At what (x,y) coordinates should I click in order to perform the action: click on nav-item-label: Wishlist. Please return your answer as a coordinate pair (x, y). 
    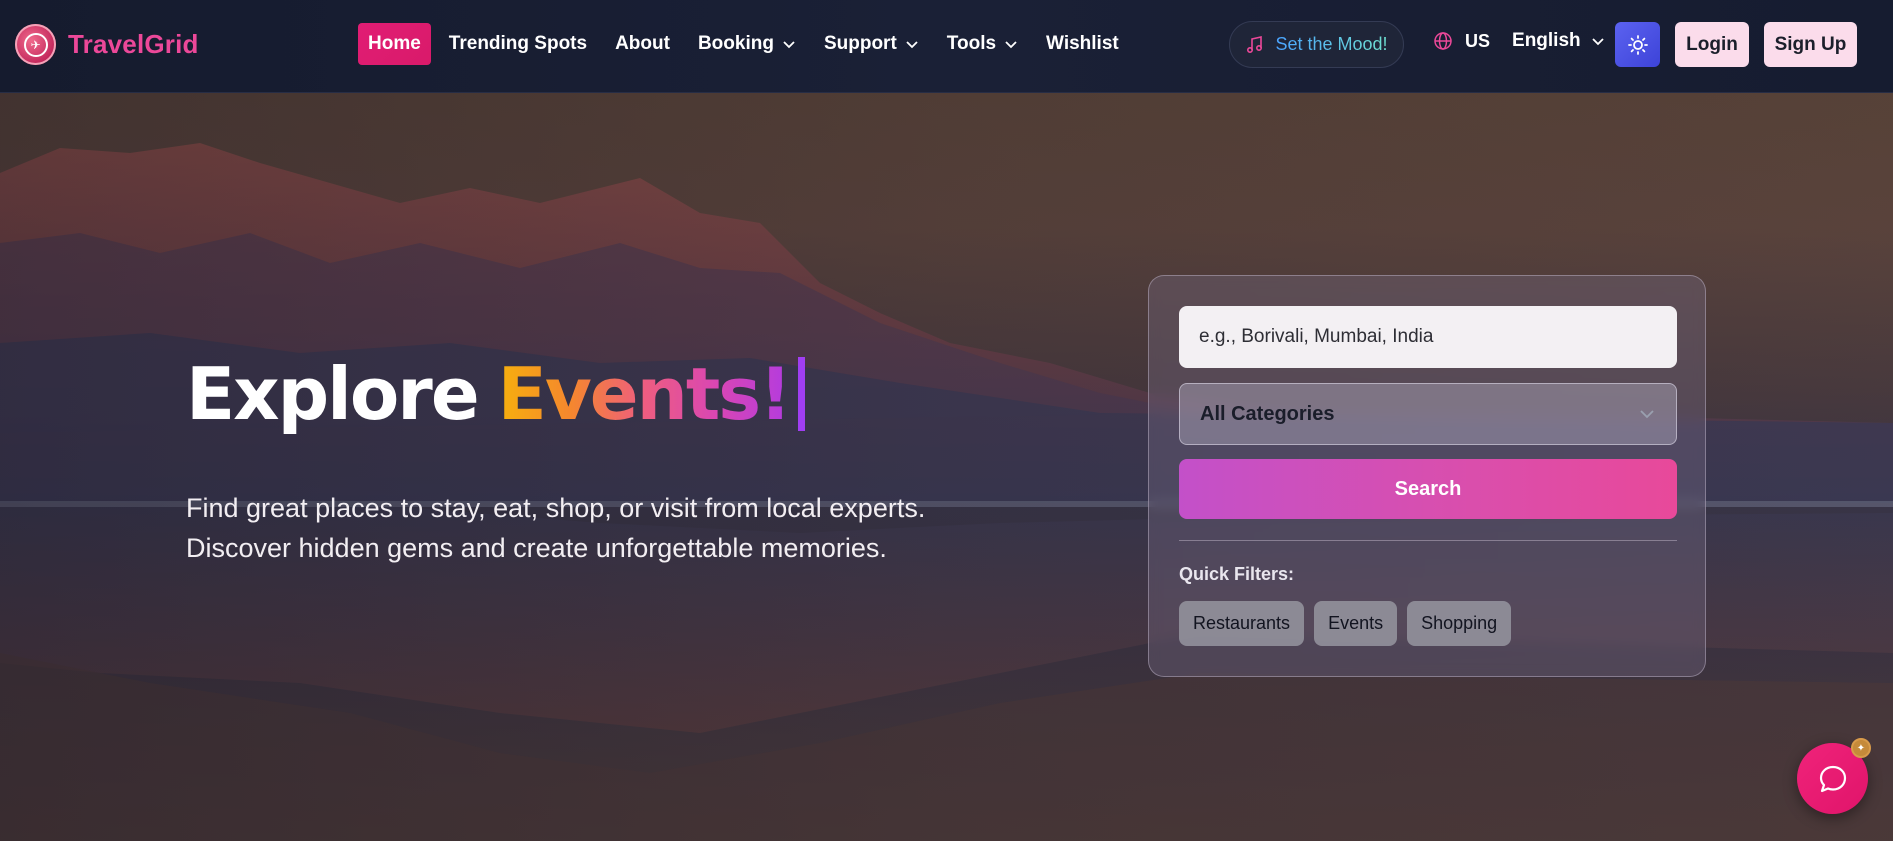
    Looking at the image, I should click on (1082, 43).